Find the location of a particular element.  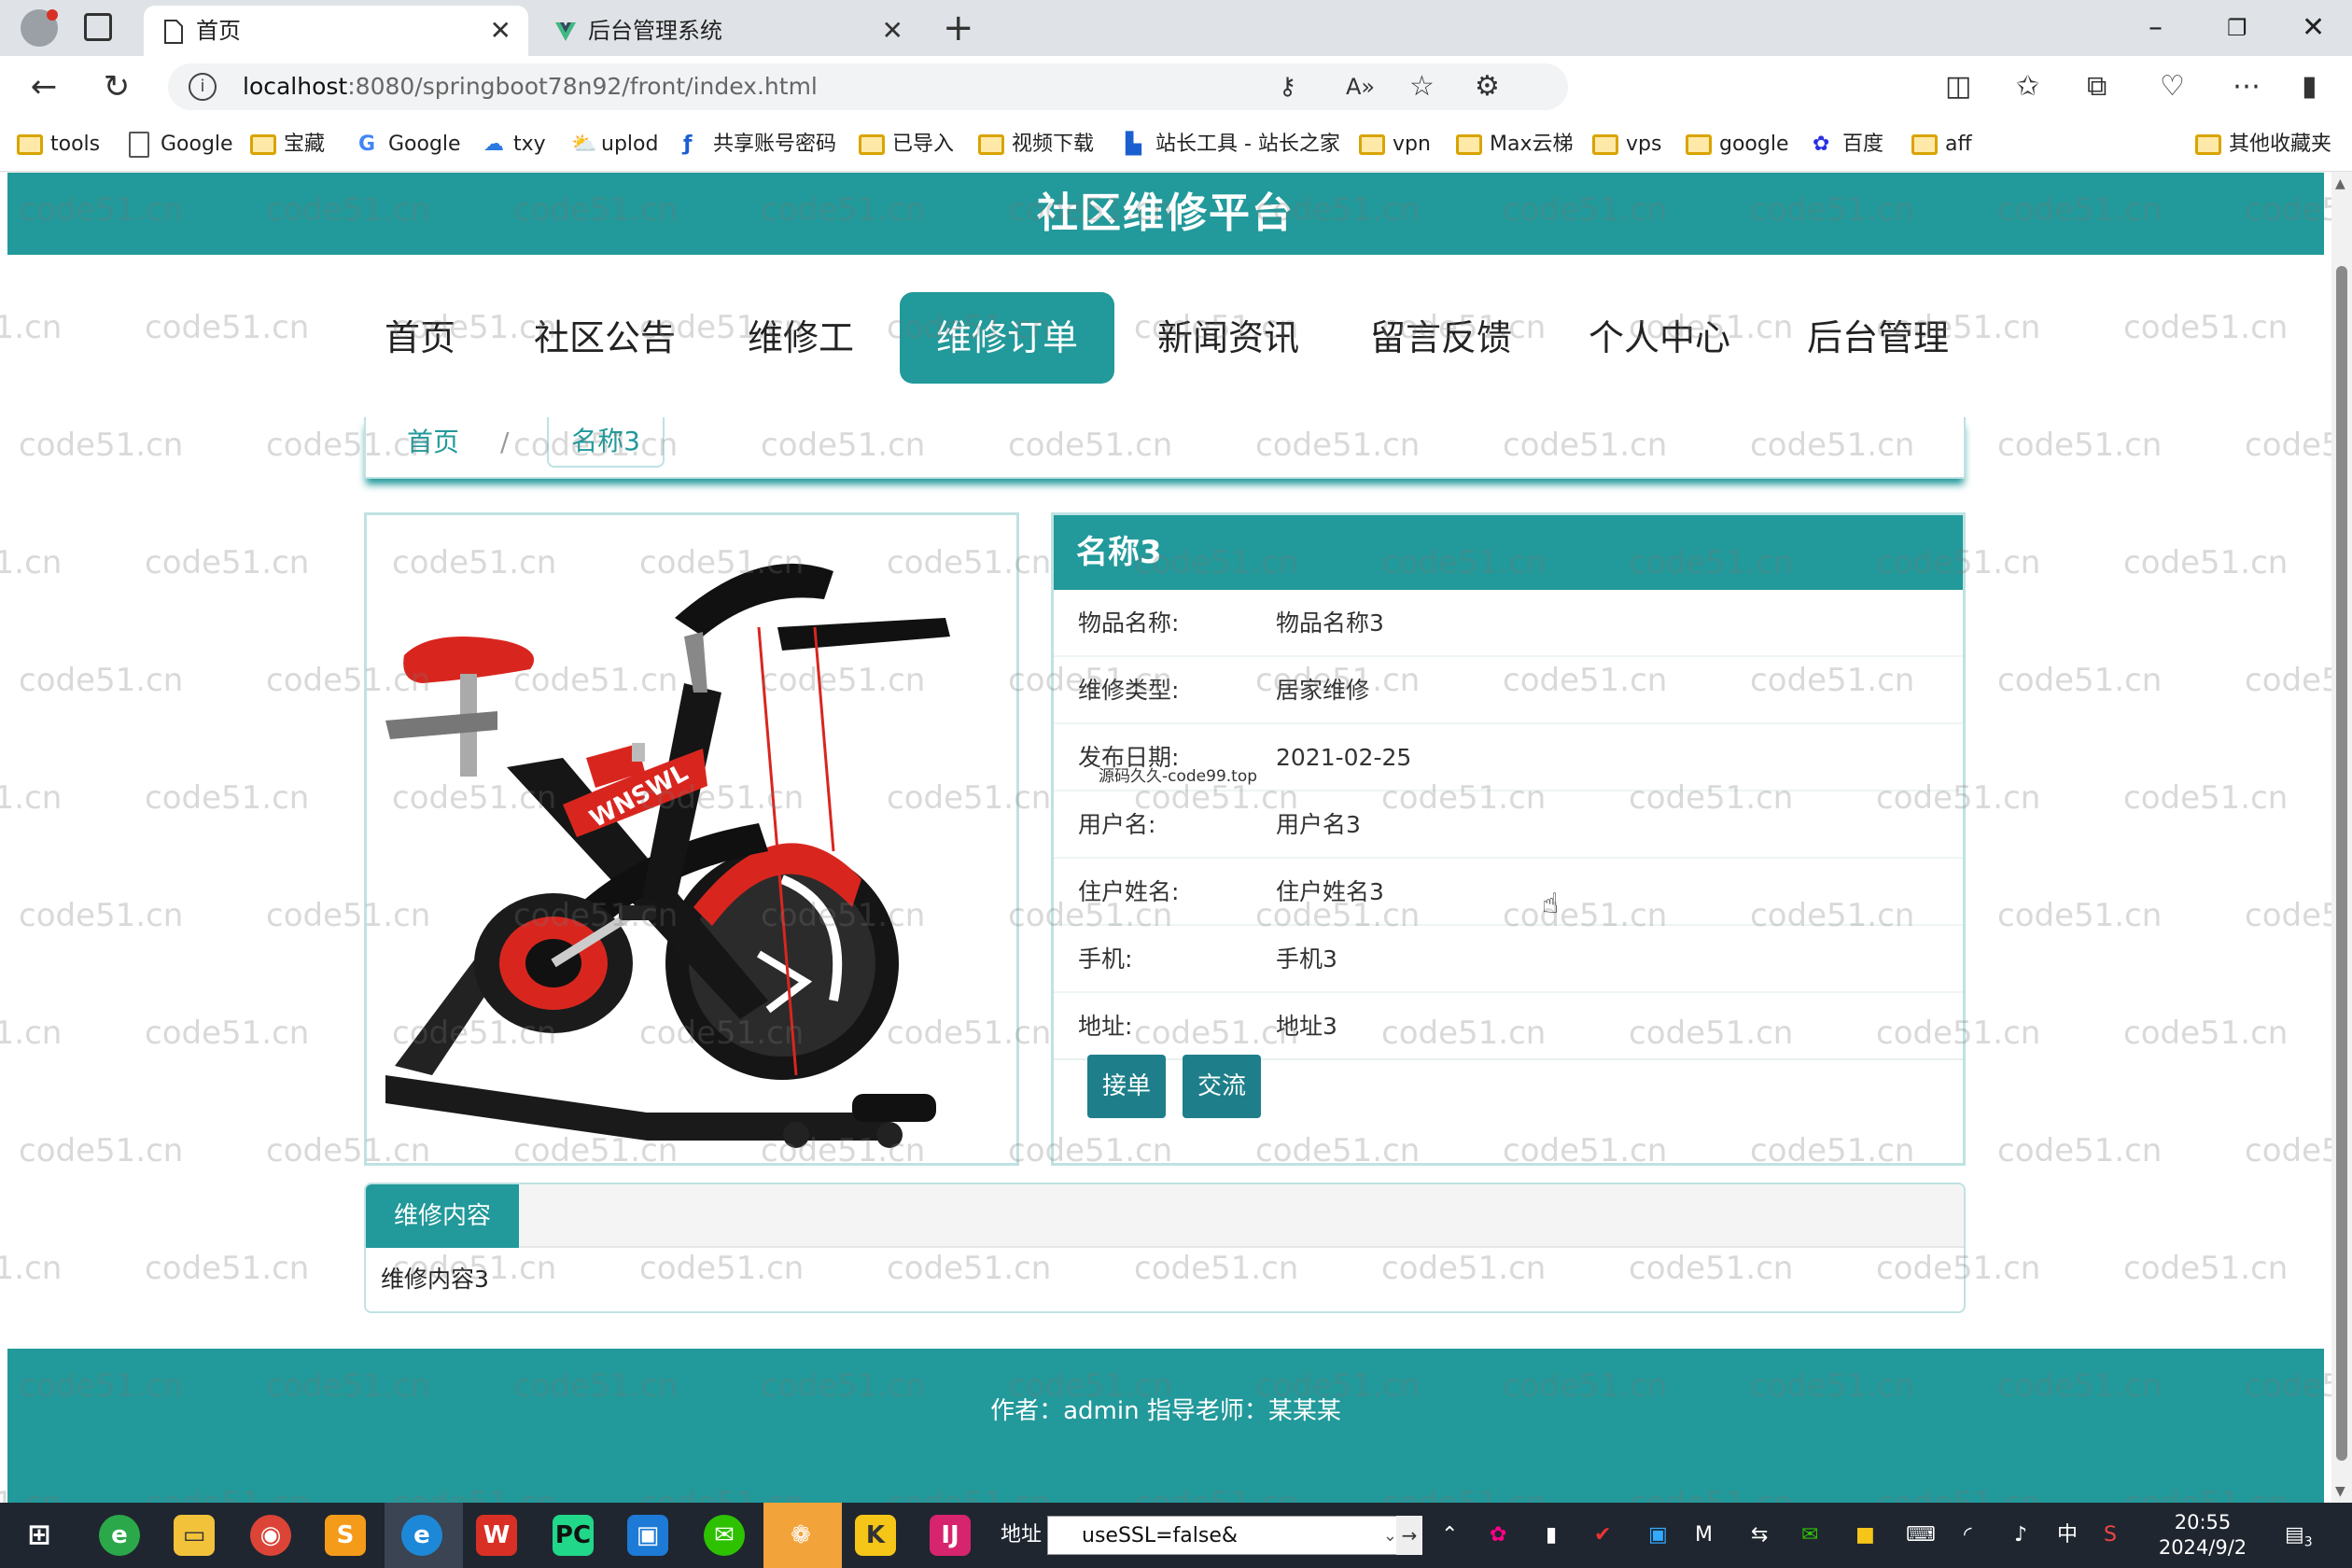

nav-repair-orders: 维修订单 is located at coordinates (1007, 338).